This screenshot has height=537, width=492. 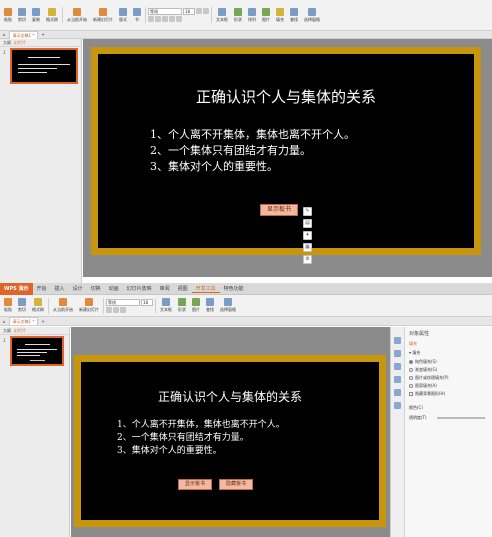 I want to click on hide-board-button: 隐藏板书, so click(x=236, y=484).